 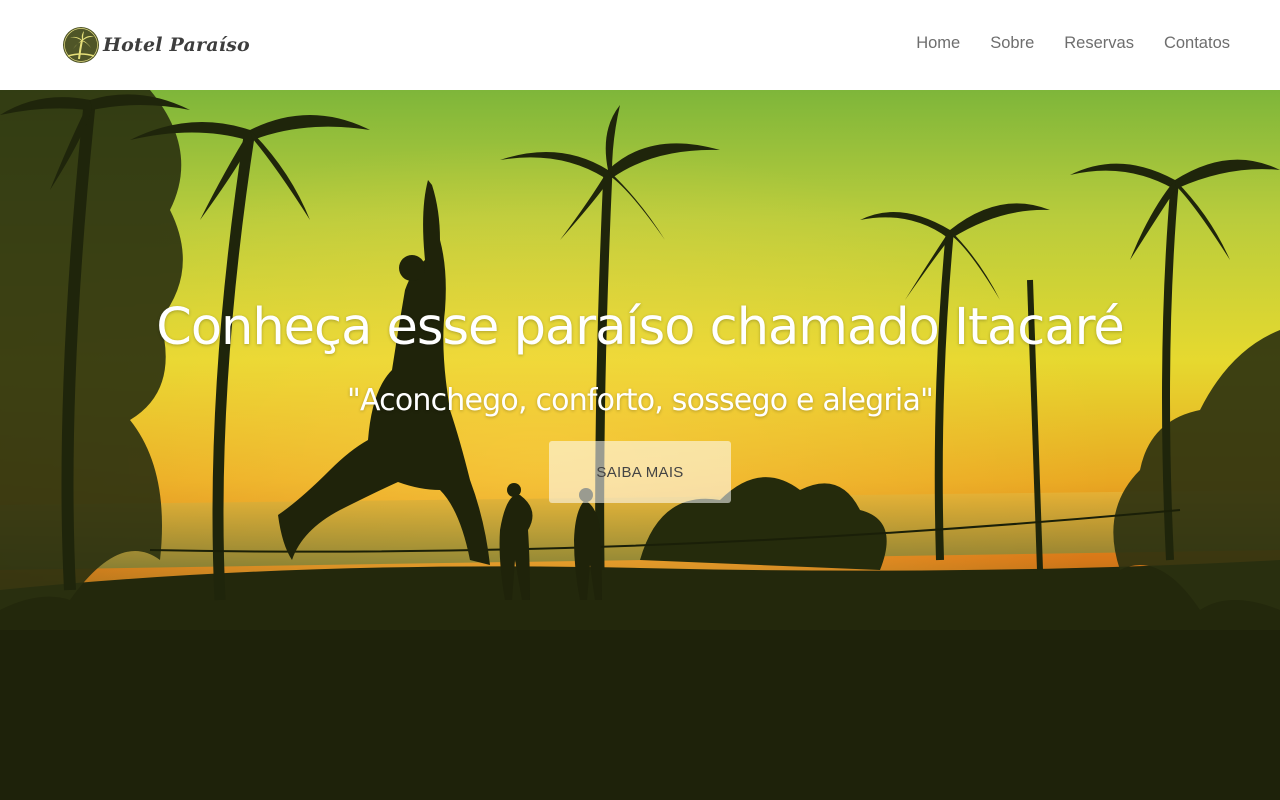 I want to click on hero-subtitle: "Aconchego, conforto, sossego e alegria", so click(x=640, y=400).